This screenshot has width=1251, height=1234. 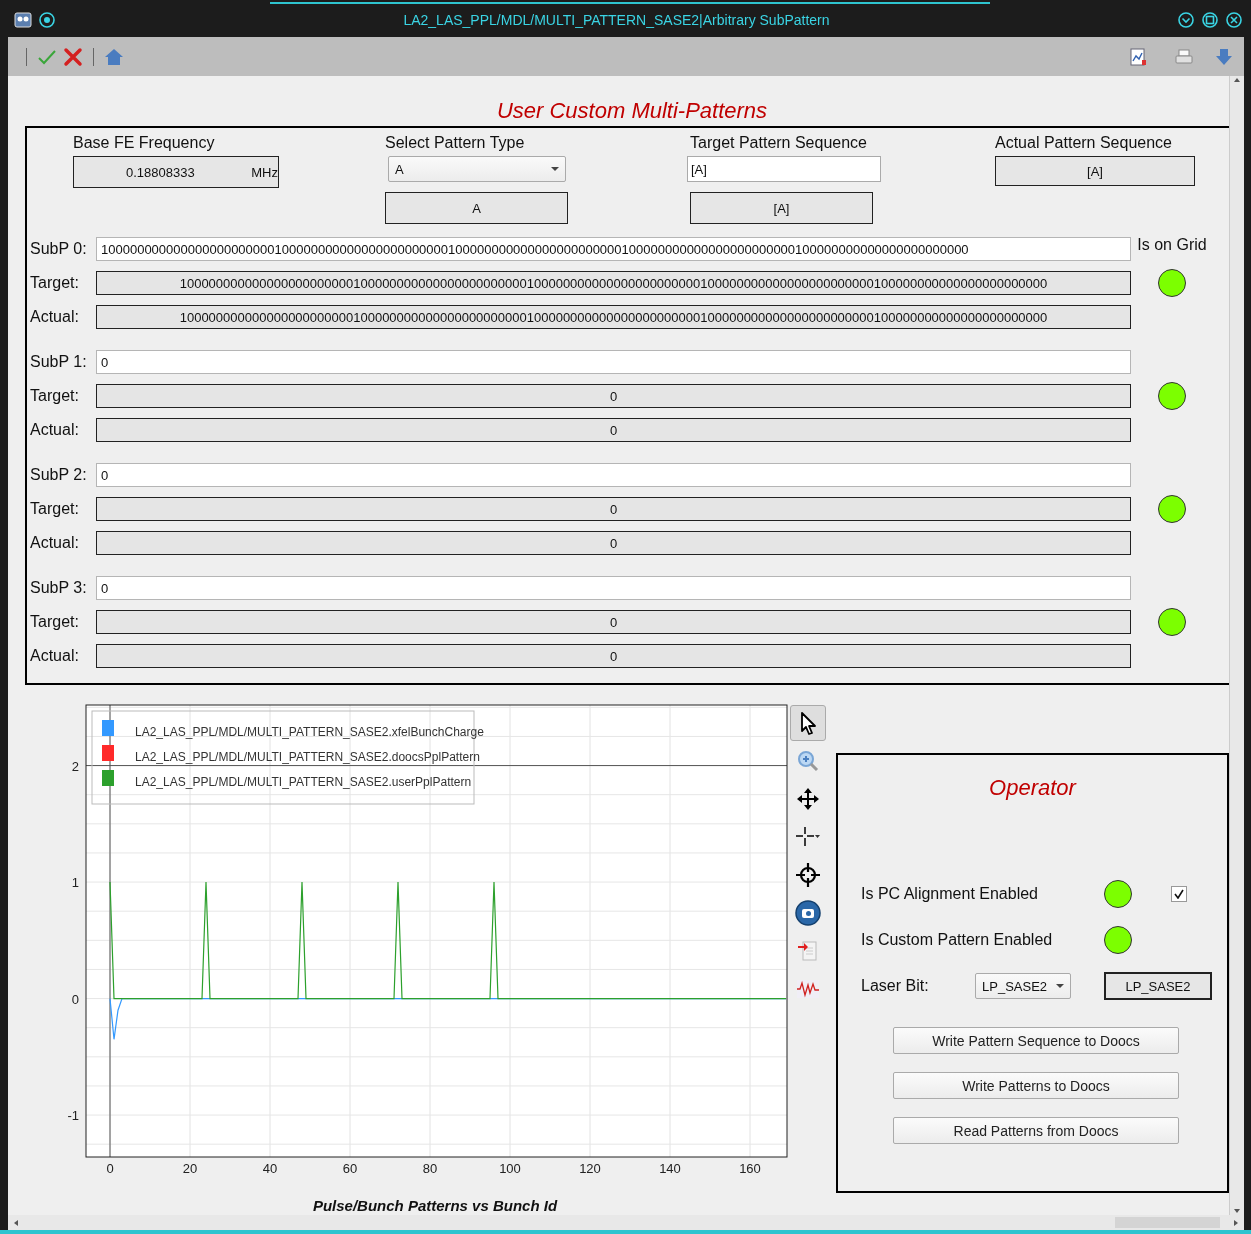 What do you see at coordinates (455, 143) in the screenshot?
I see `field-label: Select Pattern Type` at bounding box center [455, 143].